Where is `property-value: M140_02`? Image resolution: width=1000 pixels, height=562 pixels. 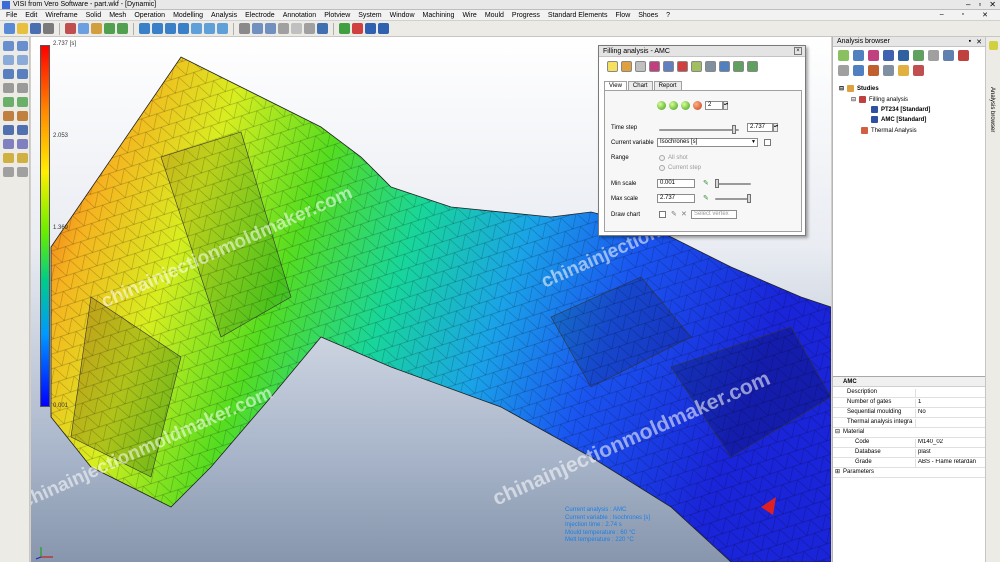 property-value: M140_02 is located at coordinates (950, 443).